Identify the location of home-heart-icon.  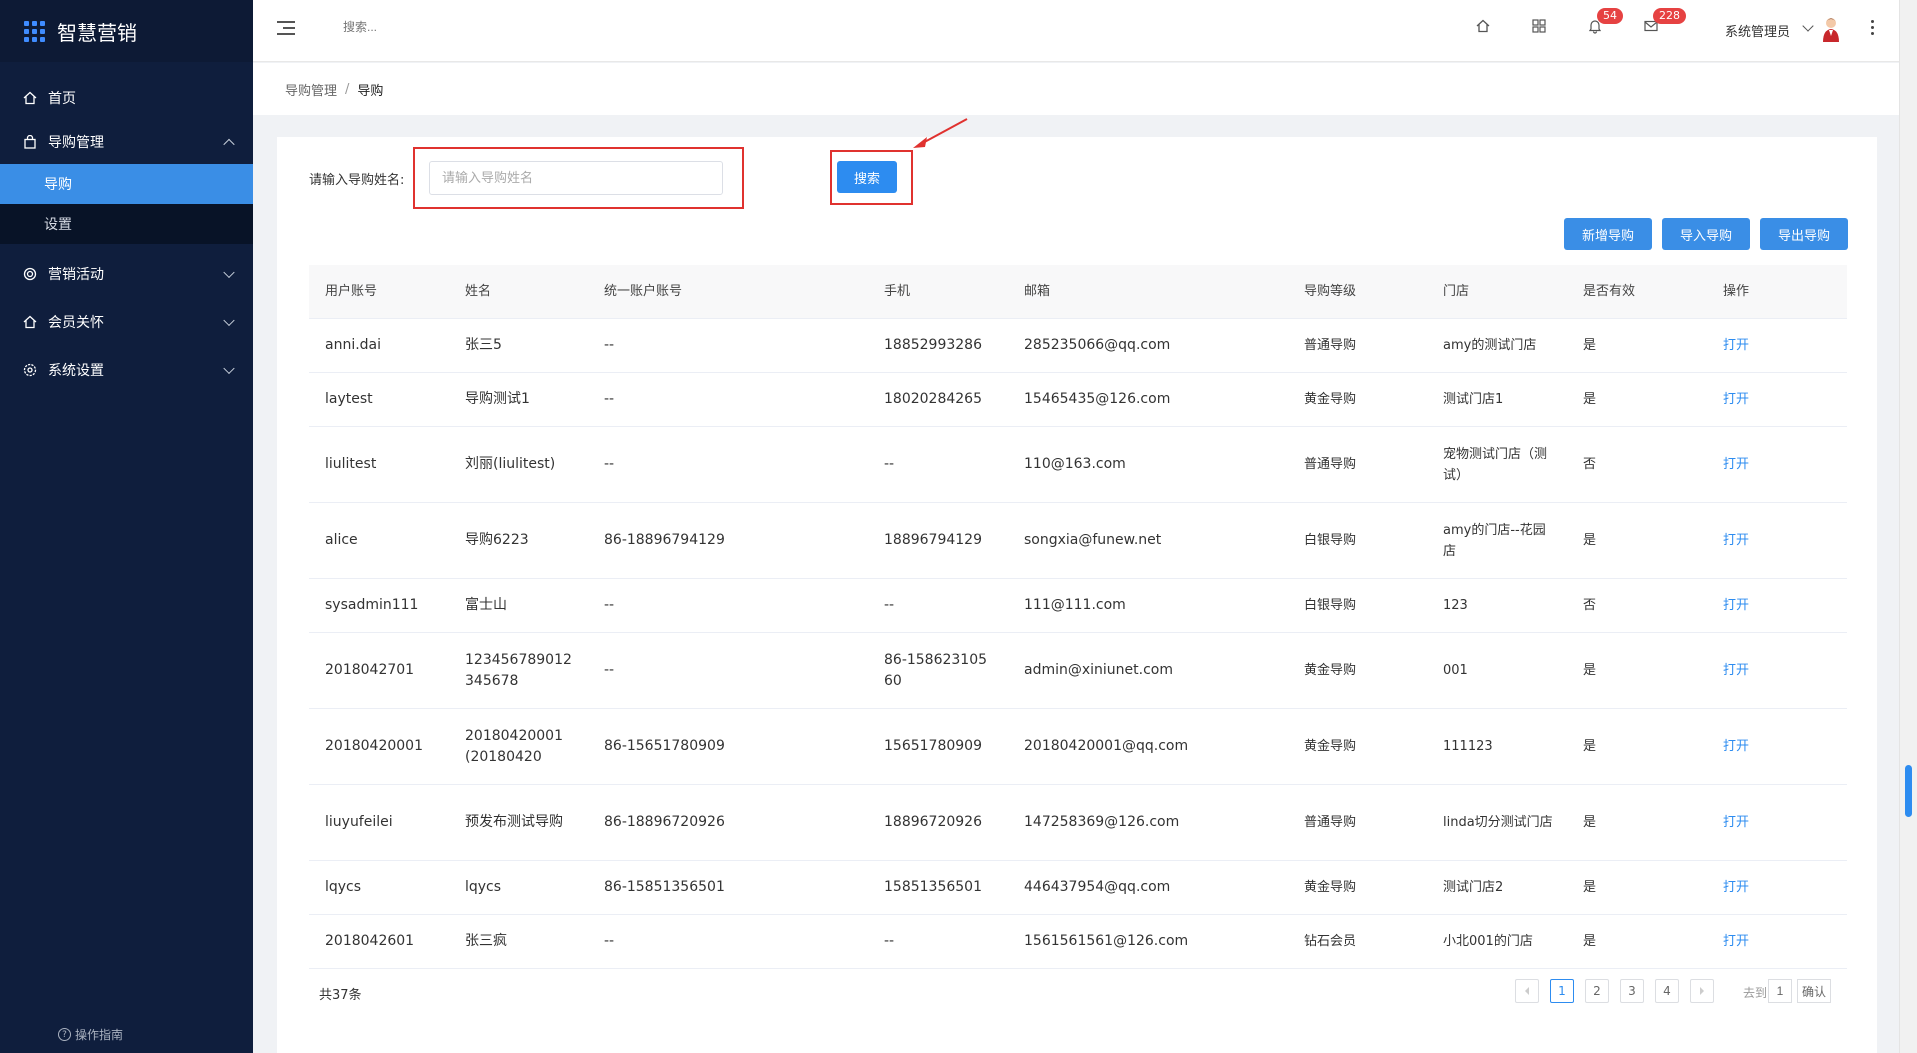
(30, 322).